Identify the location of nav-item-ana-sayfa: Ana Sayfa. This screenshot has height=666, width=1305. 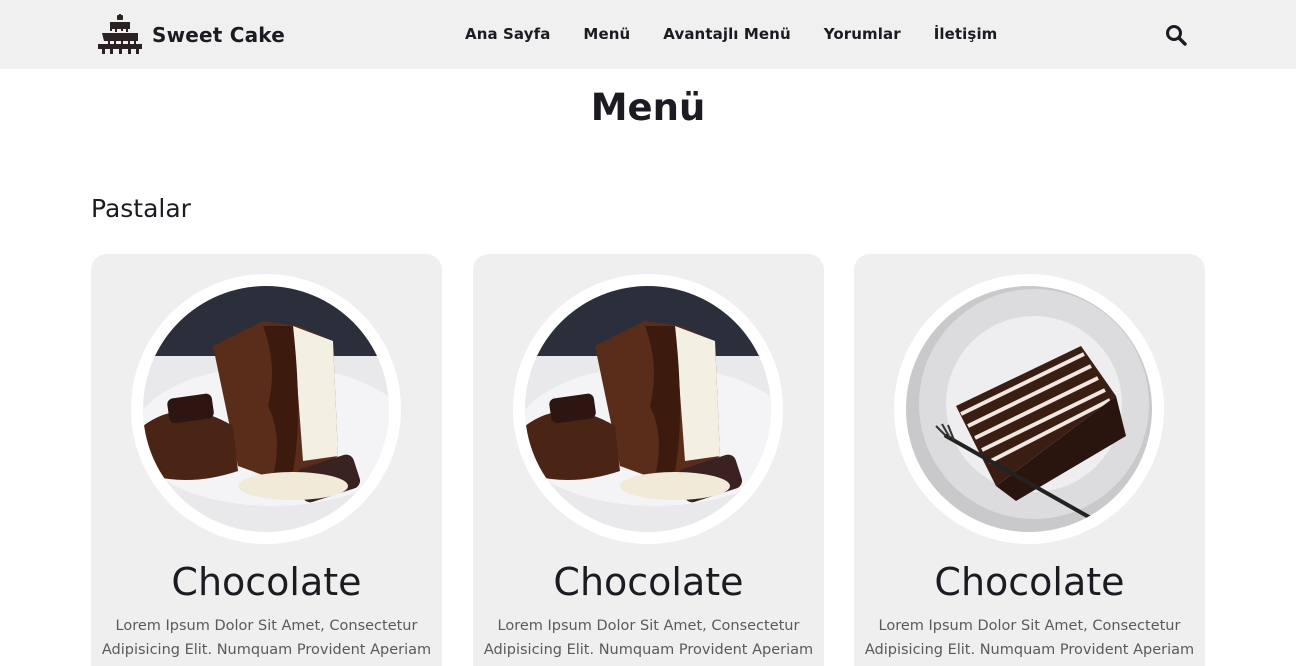
(507, 34).